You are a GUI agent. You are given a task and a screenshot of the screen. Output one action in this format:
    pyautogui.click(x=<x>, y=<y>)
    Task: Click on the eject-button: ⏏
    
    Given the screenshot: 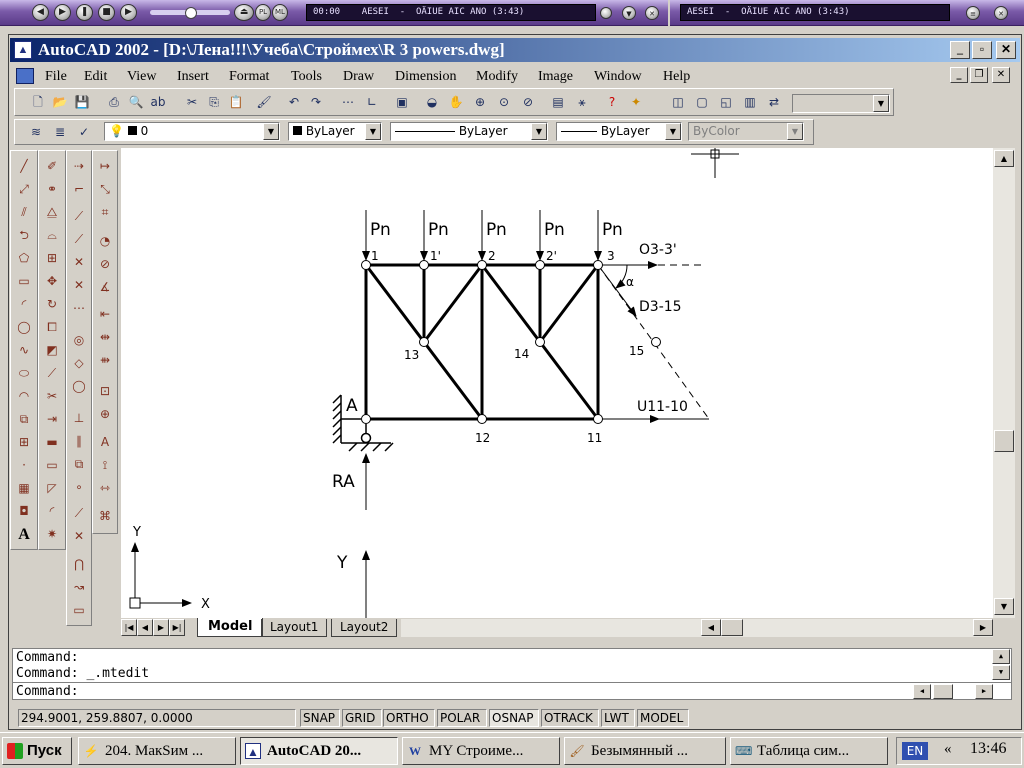 What is the action you would take?
    pyautogui.click(x=244, y=12)
    